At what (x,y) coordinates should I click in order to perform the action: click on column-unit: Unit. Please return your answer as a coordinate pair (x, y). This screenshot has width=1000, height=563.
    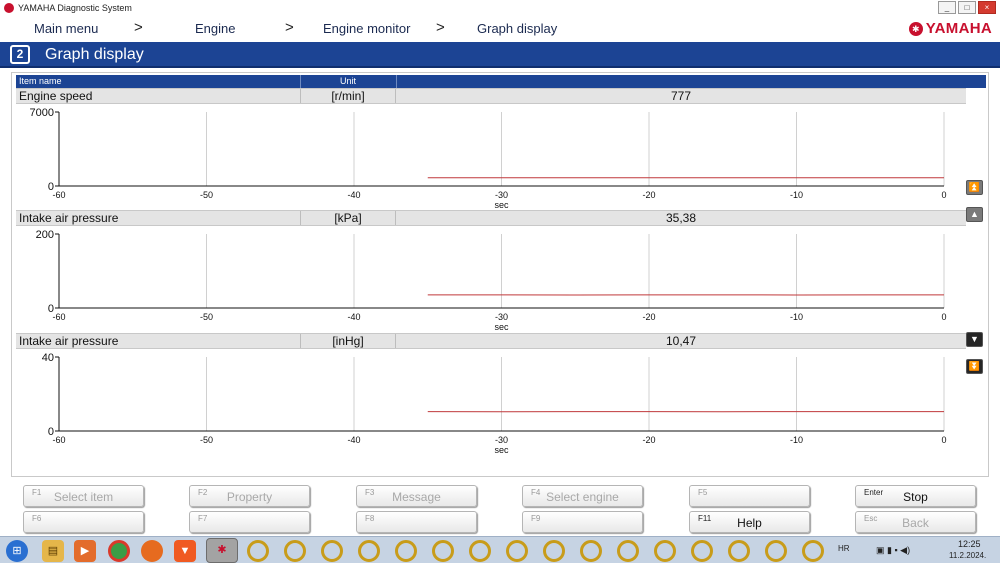
    Looking at the image, I should click on (347, 81).